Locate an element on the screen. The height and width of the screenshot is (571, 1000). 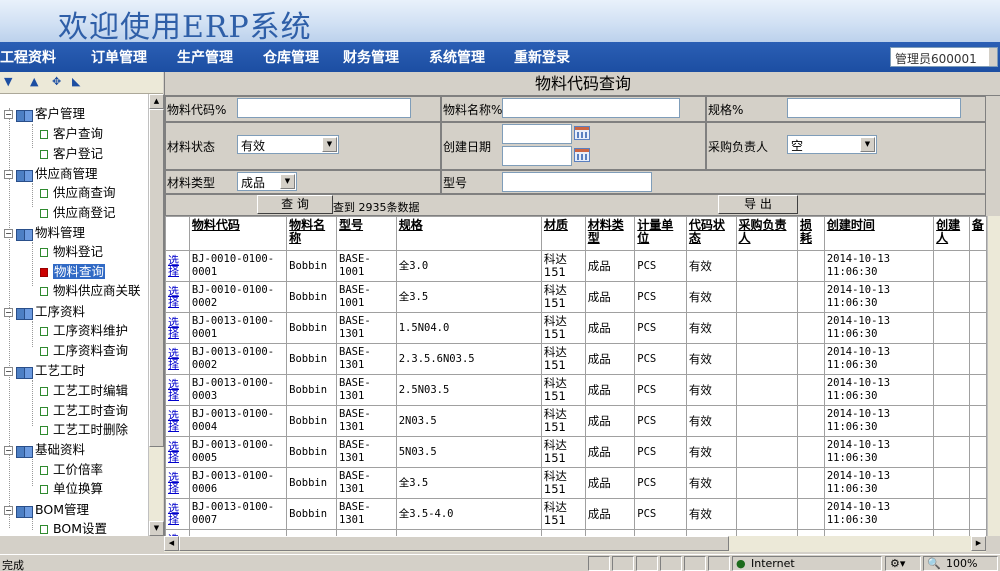
tree-item-craft-edit: 工艺工时编辑 is located at coordinates (84, 389).